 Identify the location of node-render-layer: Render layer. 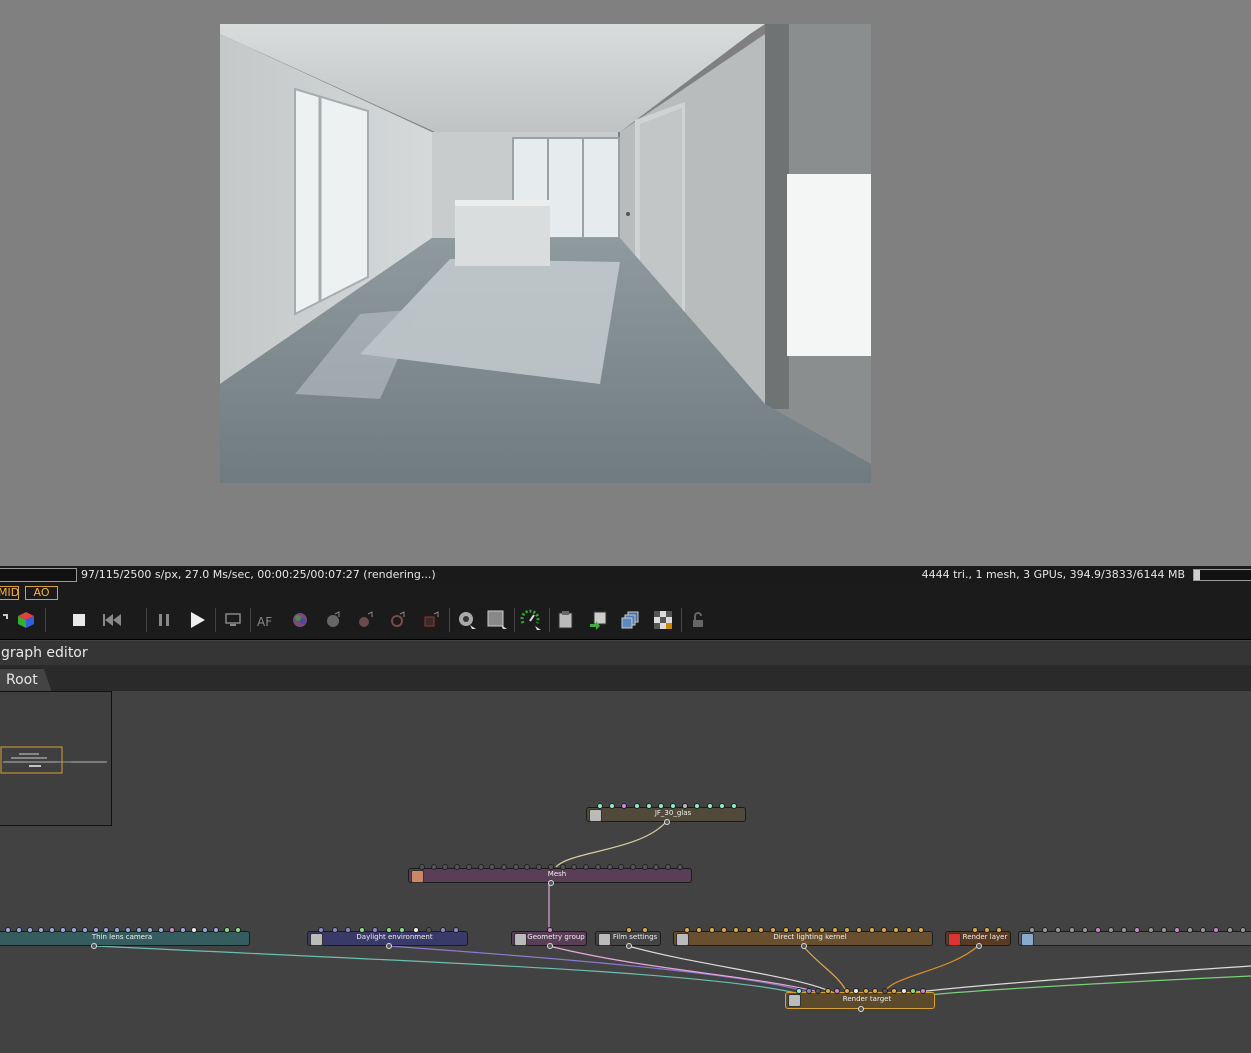
(978, 938).